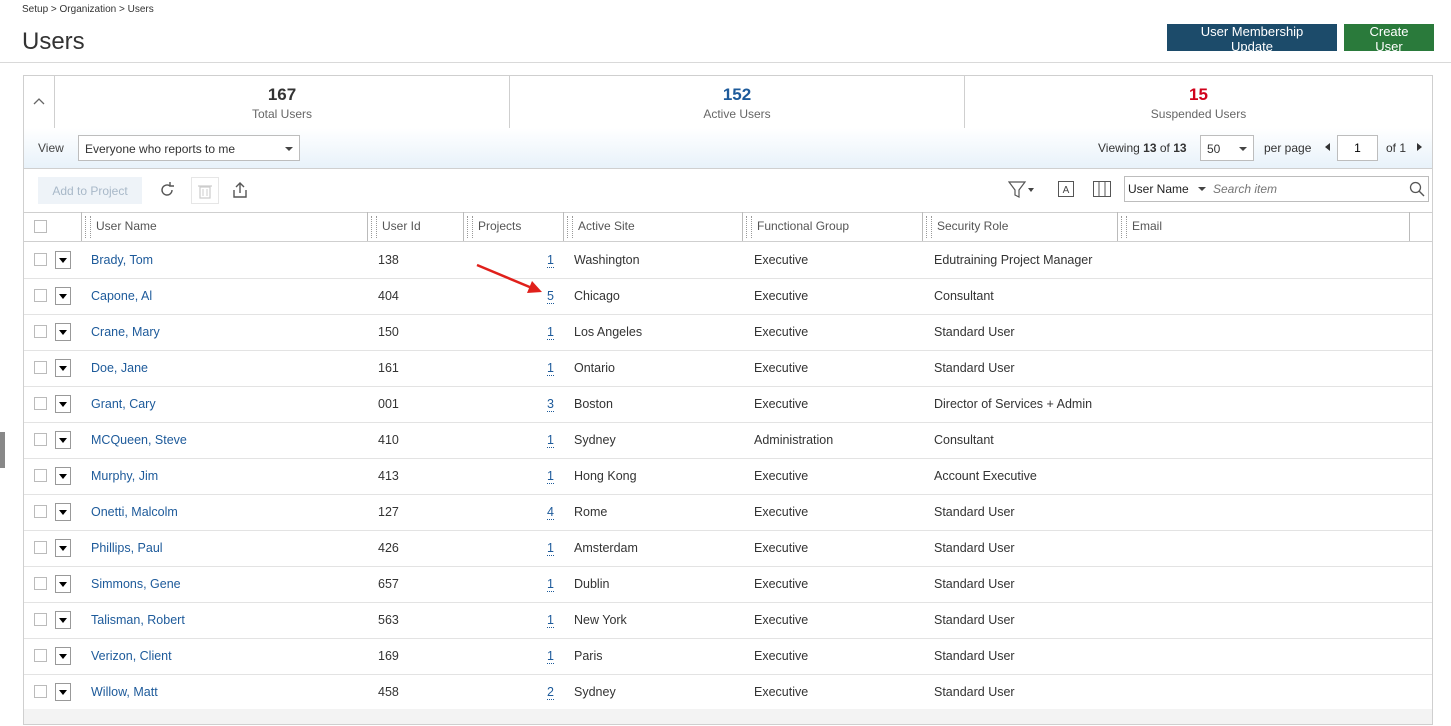 The height and width of the screenshot is (726, 1451). What do you see at coordinates (728, 716) in the screenshot?
I see `scrollbar-horizontal` at bounding box center [728, 716].